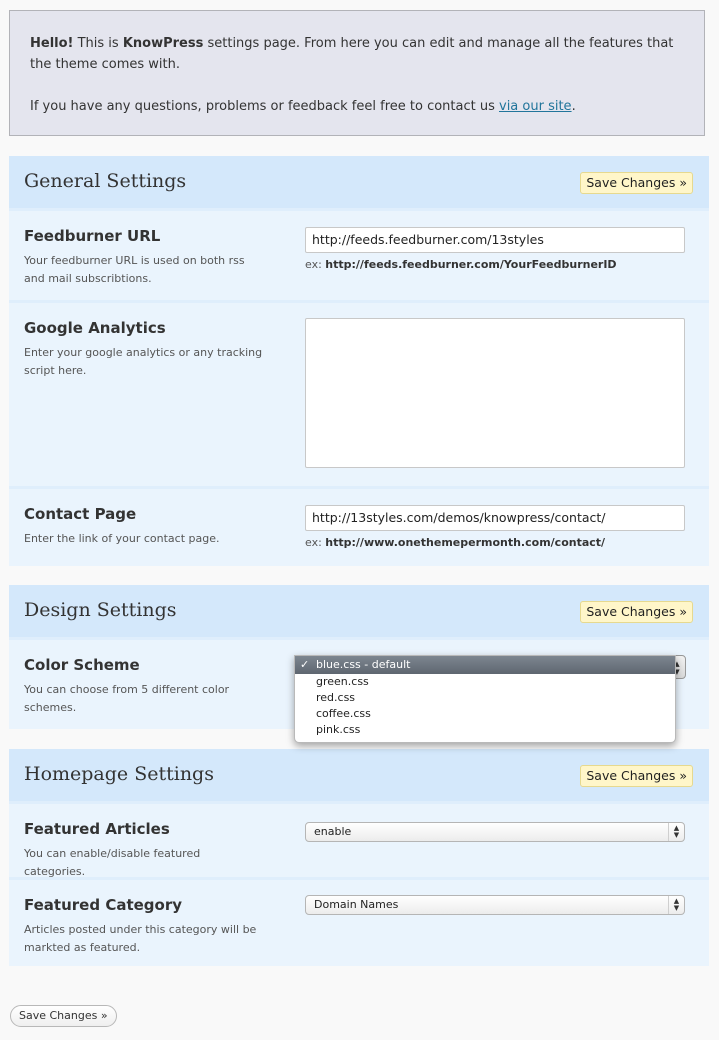 This screenshot has width=719, height=1040. I want to click on color-option-selected: ✓ blue.css - default, so click(485, 665).